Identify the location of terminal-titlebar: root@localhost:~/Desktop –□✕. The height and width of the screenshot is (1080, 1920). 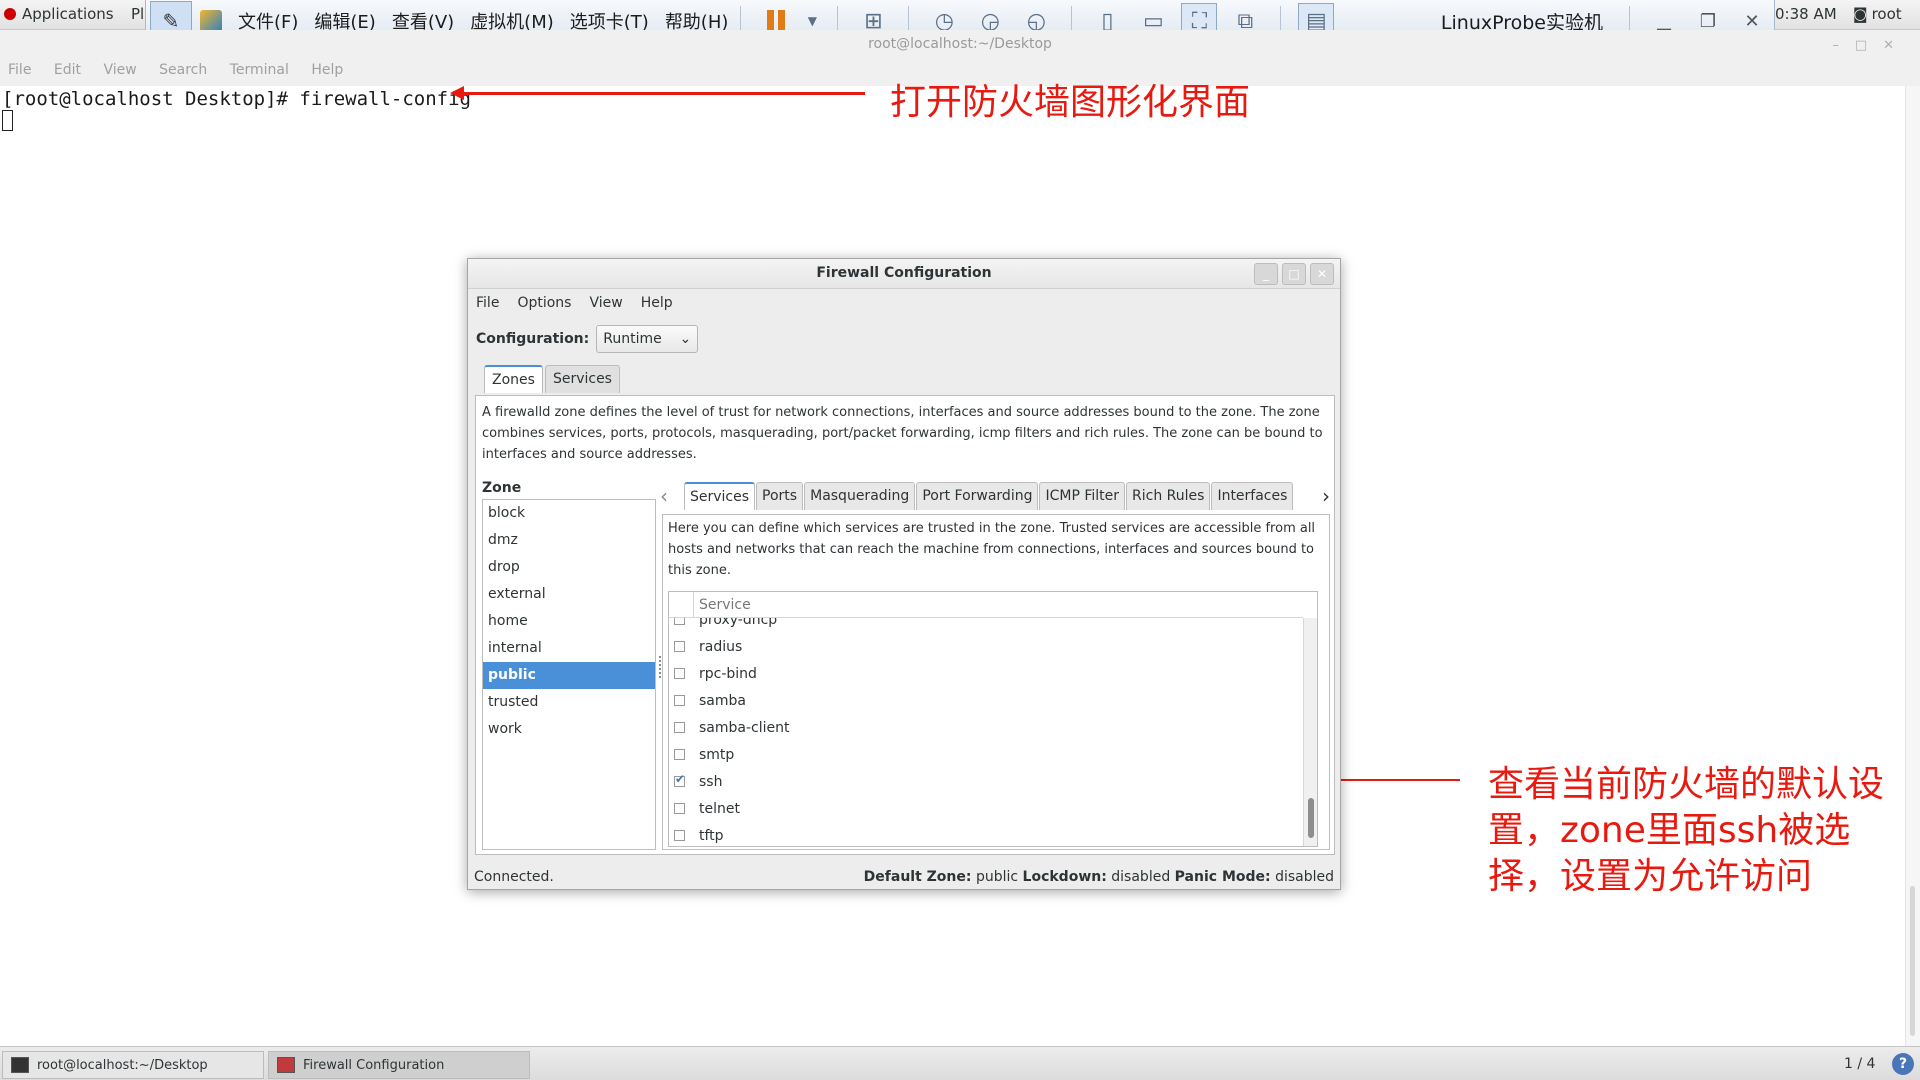
(960, 46).